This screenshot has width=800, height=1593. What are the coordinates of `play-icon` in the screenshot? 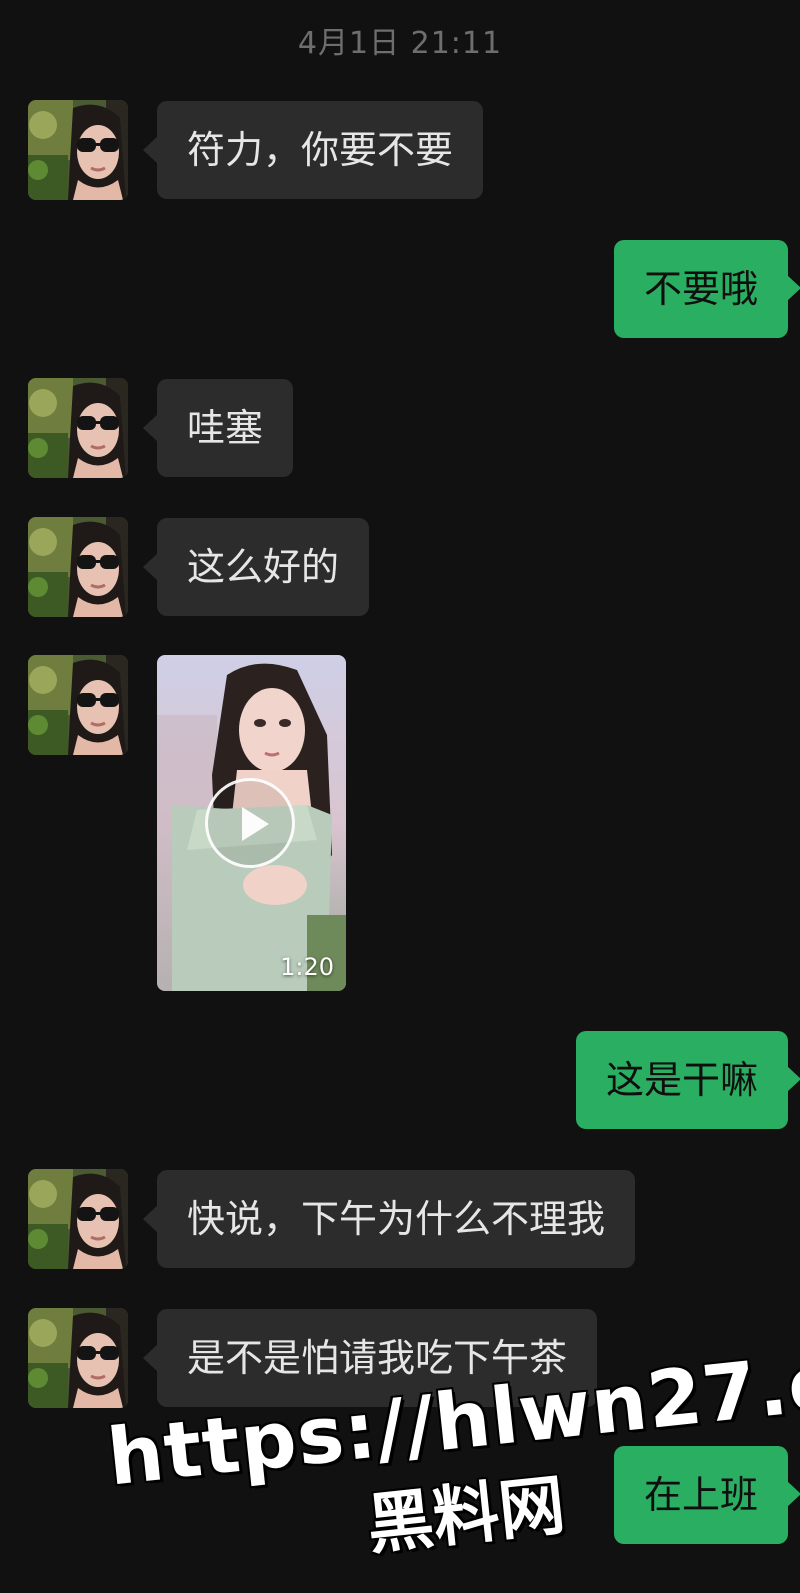 It's located at (250, 823).